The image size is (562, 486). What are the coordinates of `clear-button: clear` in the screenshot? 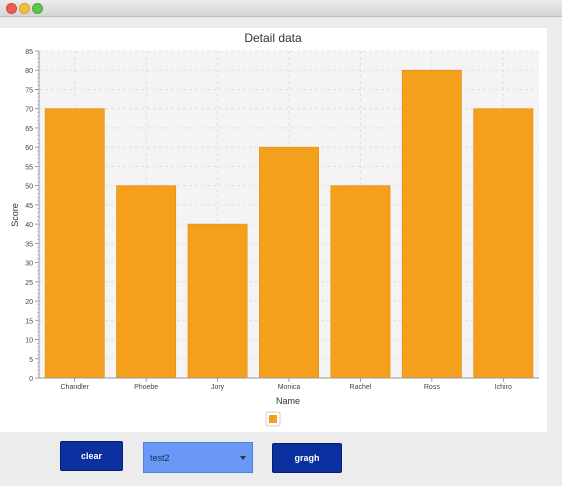 It's located at (91, 456).